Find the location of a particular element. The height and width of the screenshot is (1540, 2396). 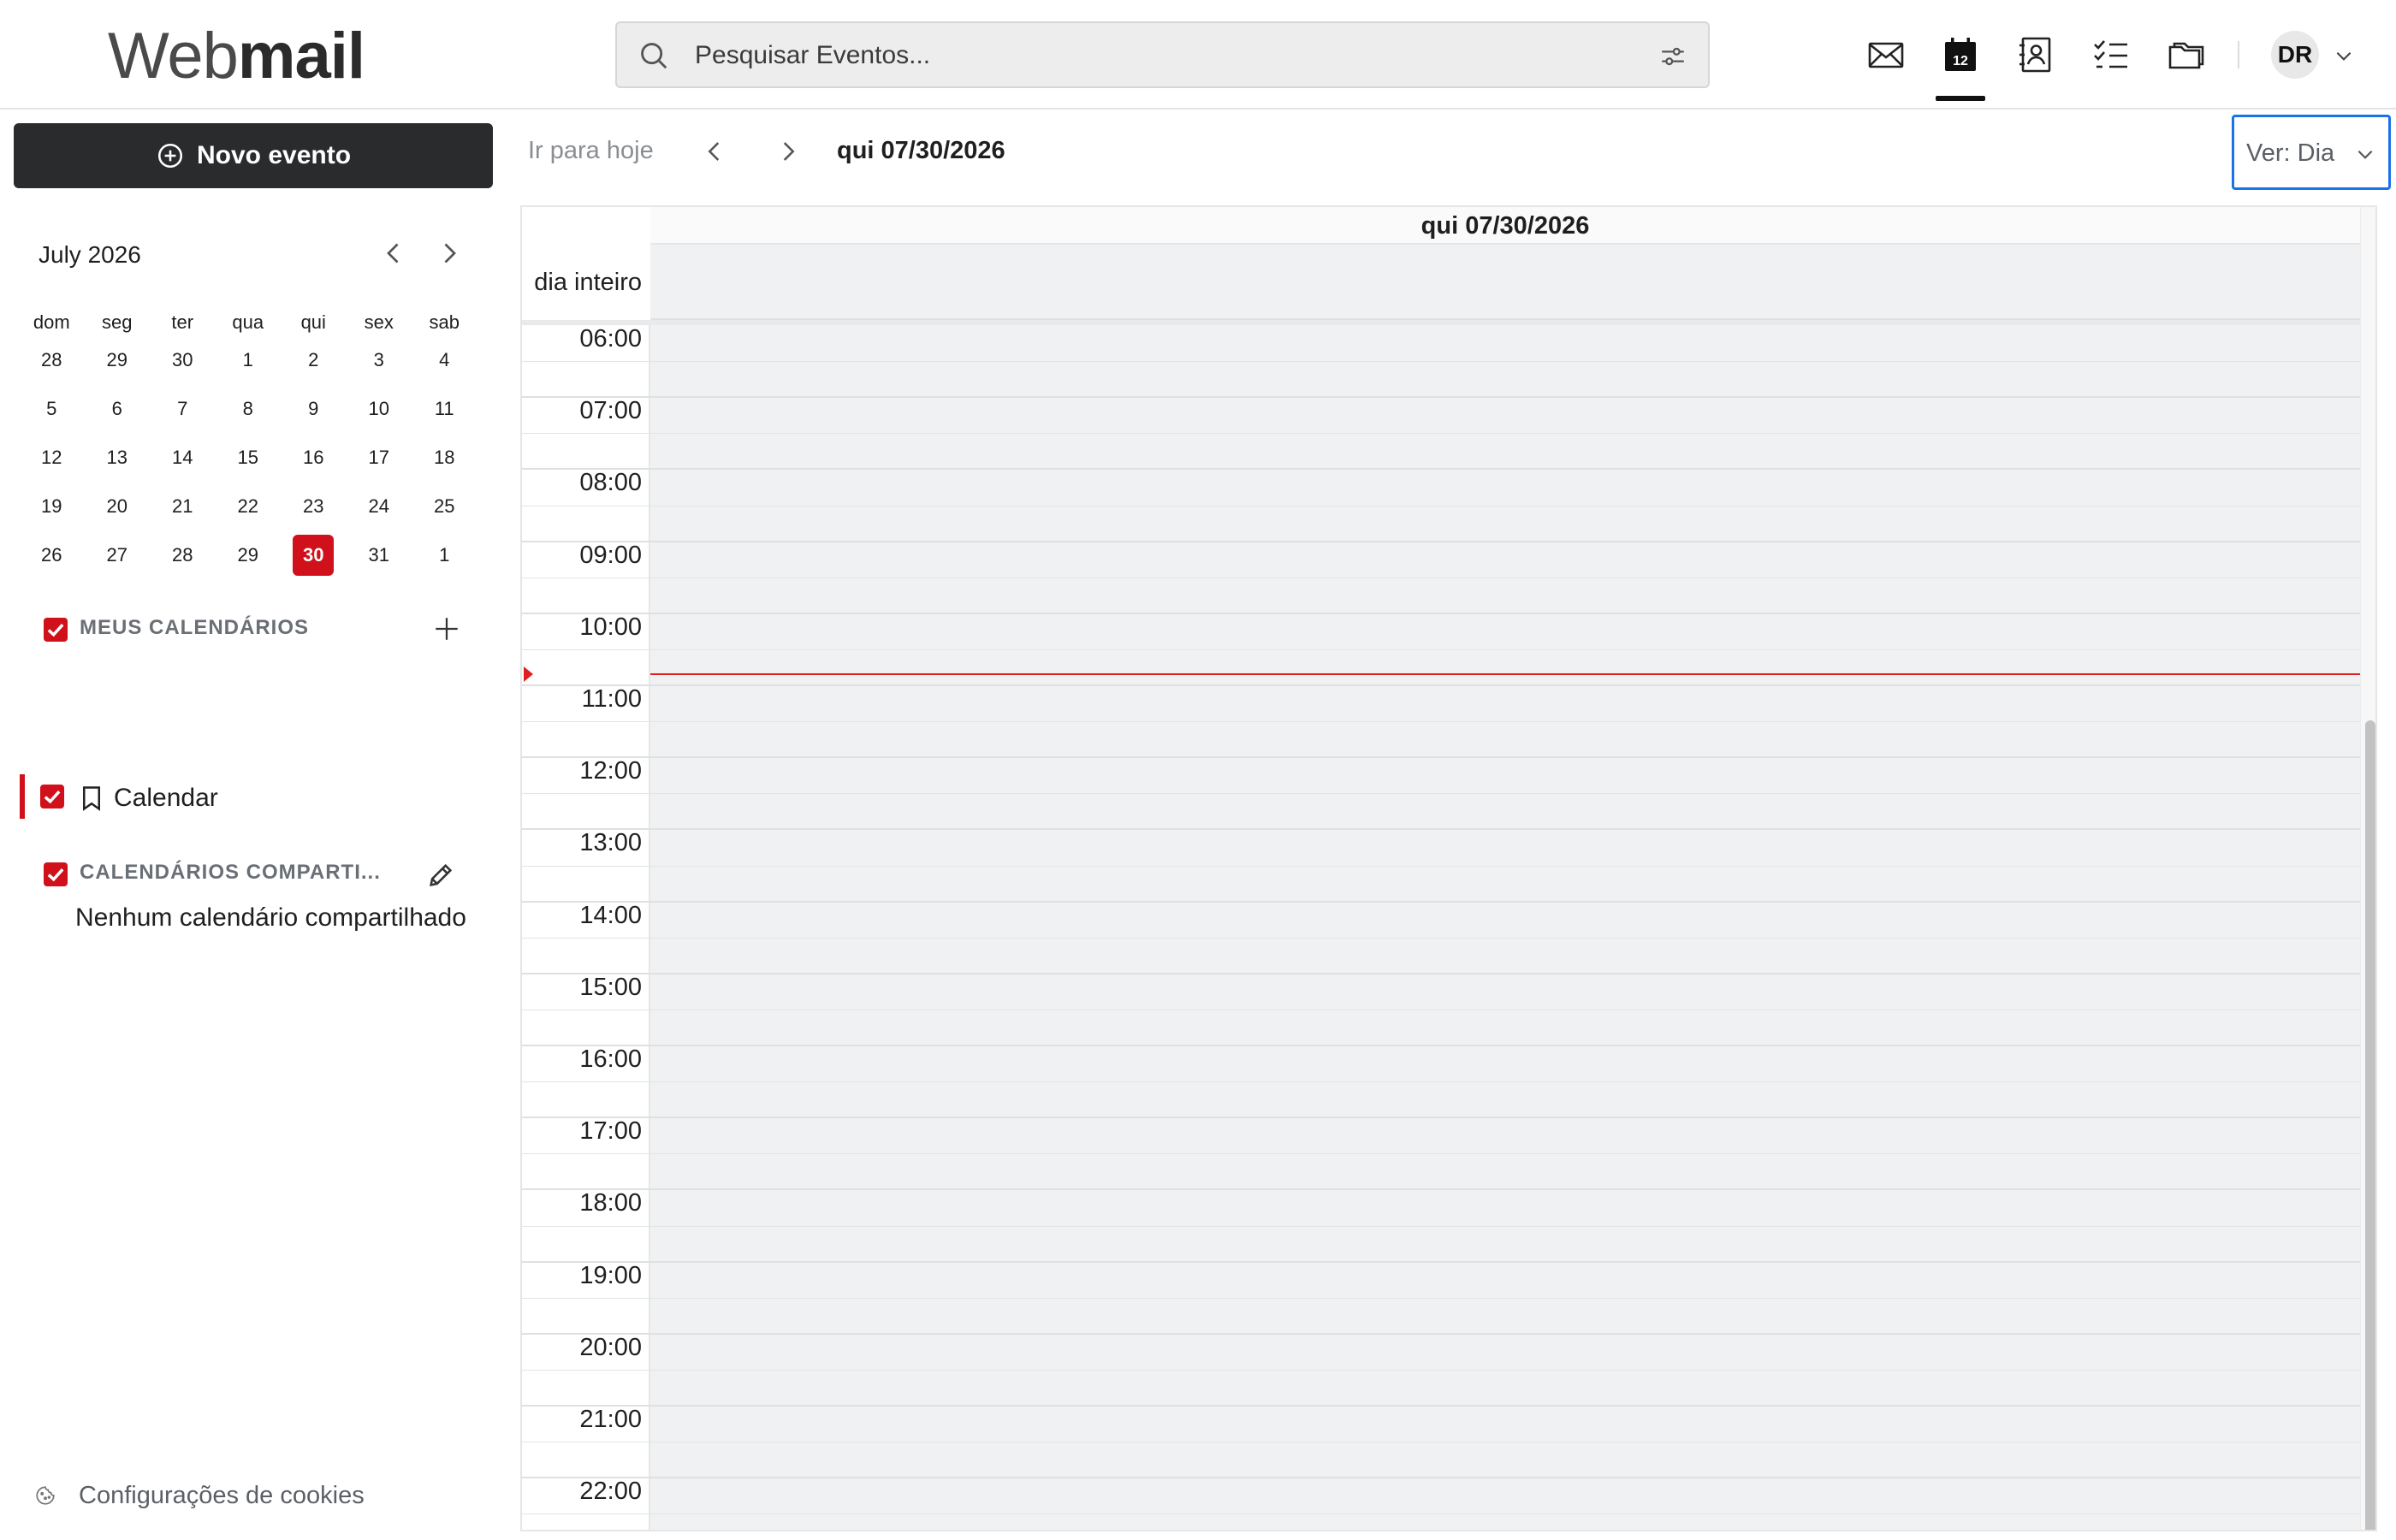

my-calendars-label: MEUS CALENDÁRIOS is located at coordinates (195, 627).